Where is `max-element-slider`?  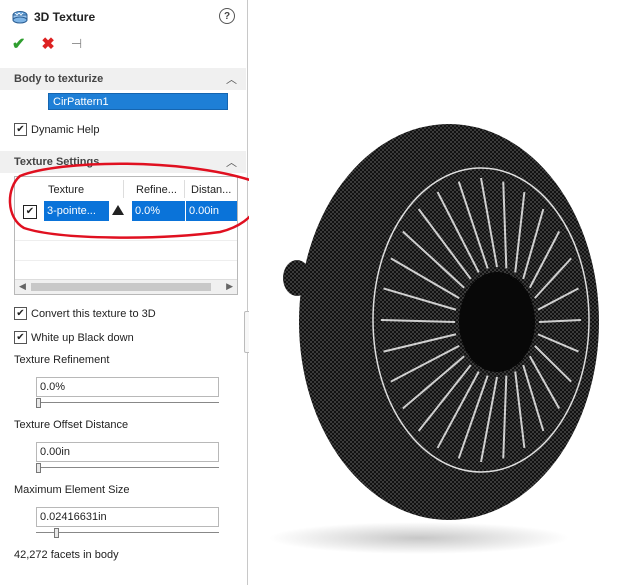 max-element-slider is located at coordinates (127, 533).